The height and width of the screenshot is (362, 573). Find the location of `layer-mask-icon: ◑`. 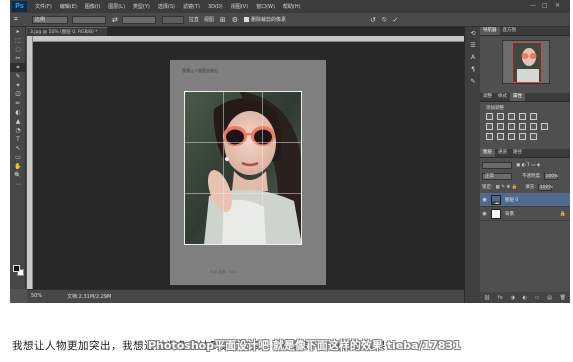

layer-mask-icon: ◑ is located at coordinates (512, 298).